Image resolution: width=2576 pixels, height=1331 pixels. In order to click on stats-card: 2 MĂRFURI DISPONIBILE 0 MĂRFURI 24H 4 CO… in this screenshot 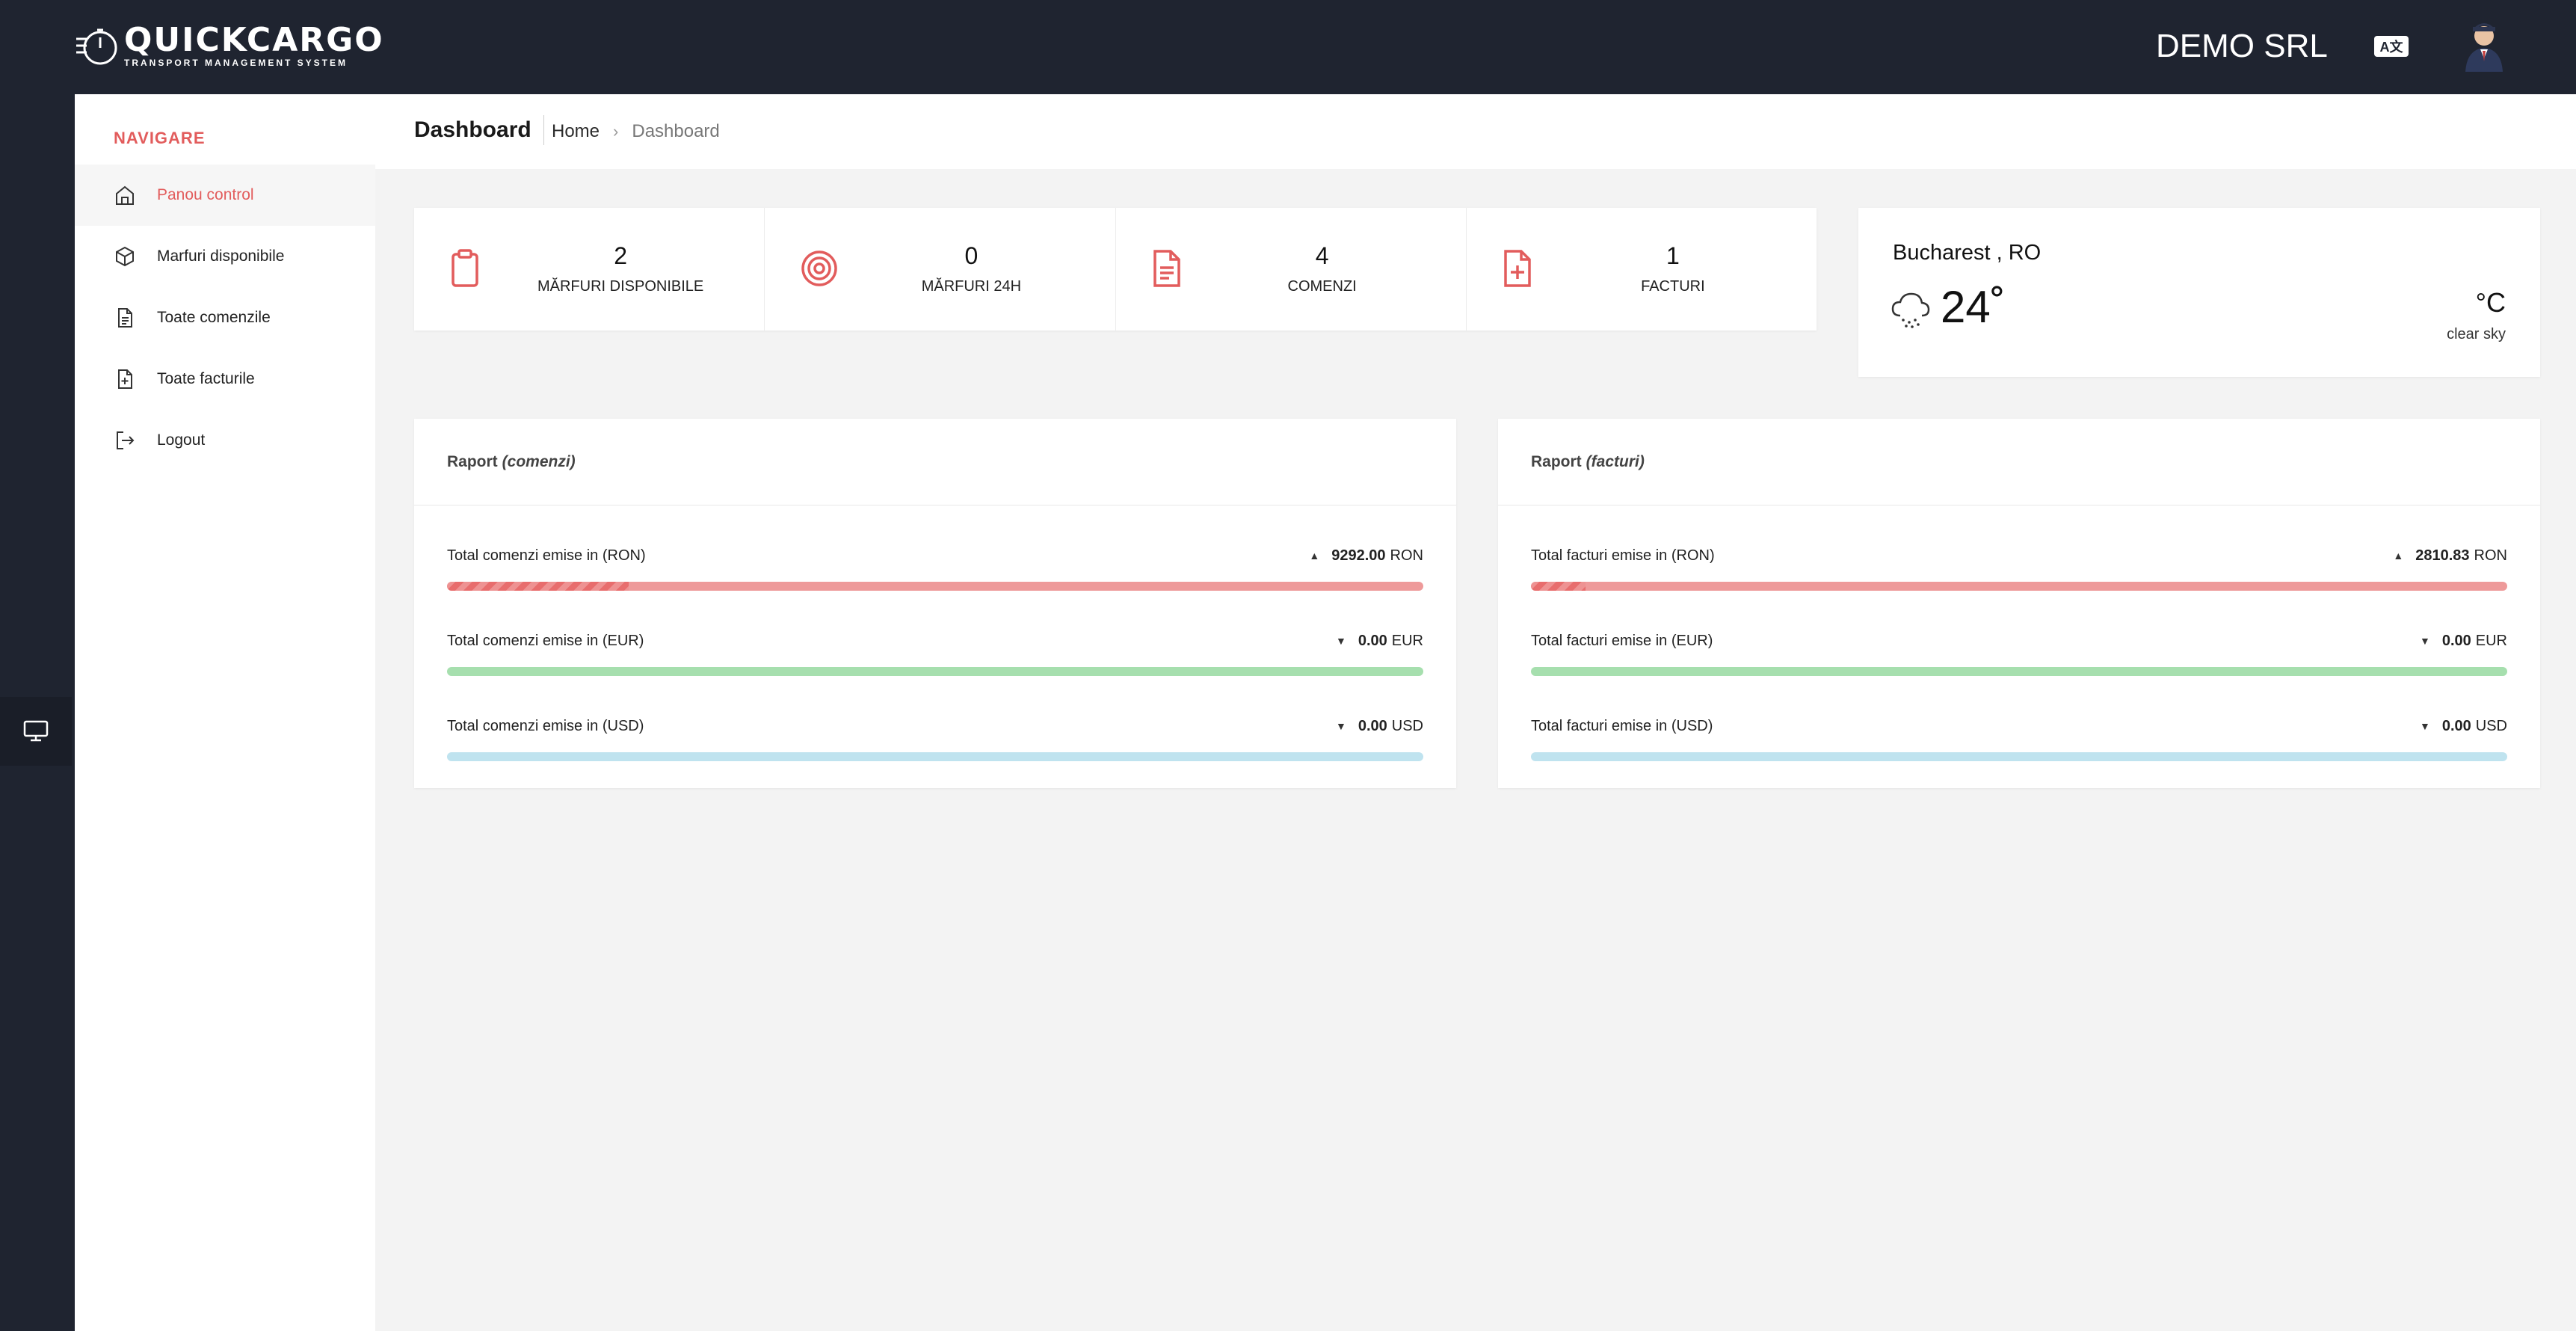, I will do `click(1115, 270)`.